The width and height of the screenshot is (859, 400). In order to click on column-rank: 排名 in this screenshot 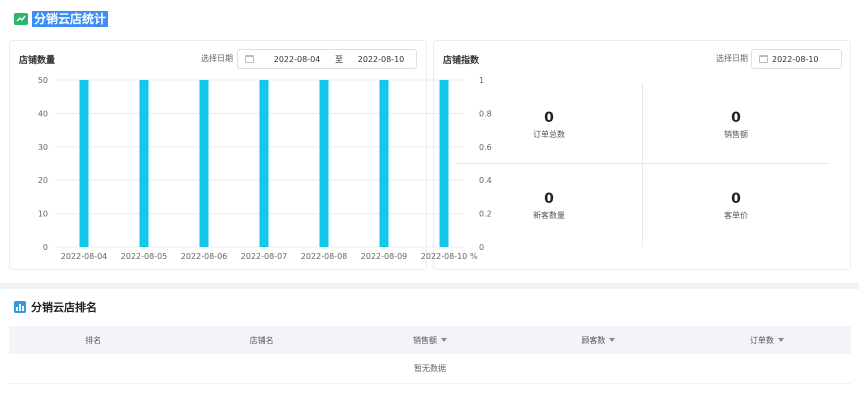, I will do `click(93, 340)`.